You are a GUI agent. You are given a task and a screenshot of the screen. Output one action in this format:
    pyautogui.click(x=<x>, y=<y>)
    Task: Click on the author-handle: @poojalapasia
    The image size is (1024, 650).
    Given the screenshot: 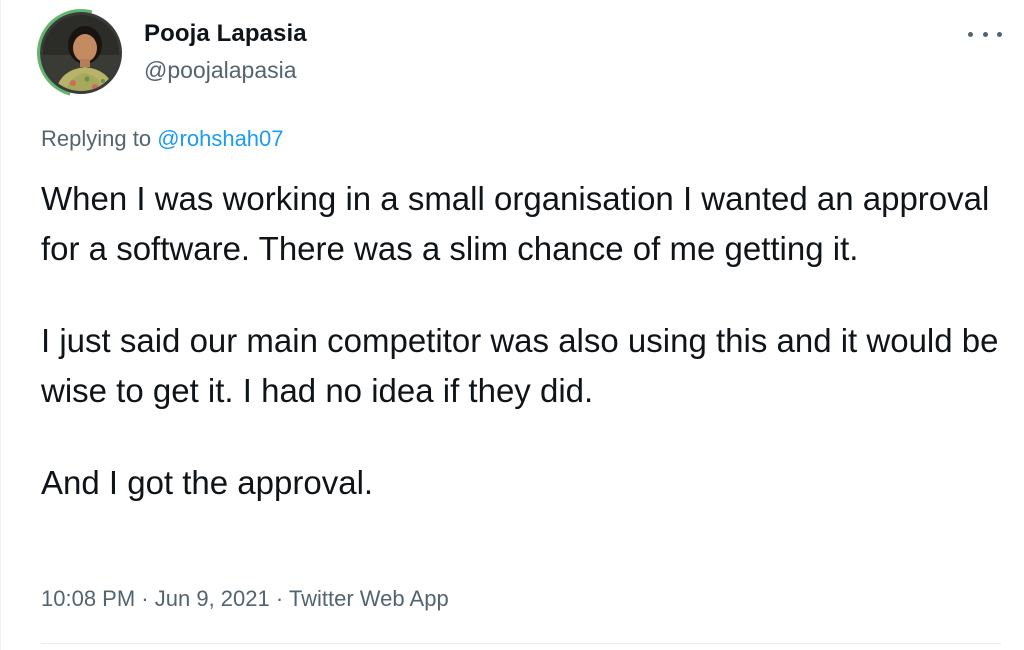 What is the action you would take?
    pyautogui.click(x=220, y=70)
    